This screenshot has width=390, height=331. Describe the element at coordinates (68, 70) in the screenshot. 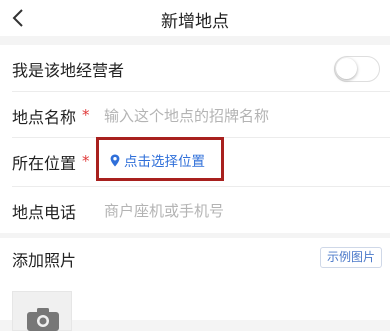

I see `operator-label: 我是该地经营者` at that location.